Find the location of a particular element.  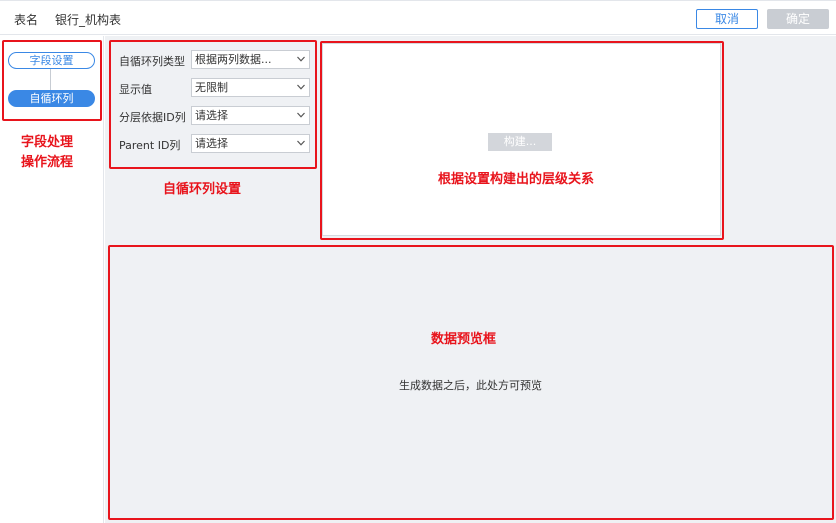

confirm-button: 确定 is located at coordinates (798, 19).